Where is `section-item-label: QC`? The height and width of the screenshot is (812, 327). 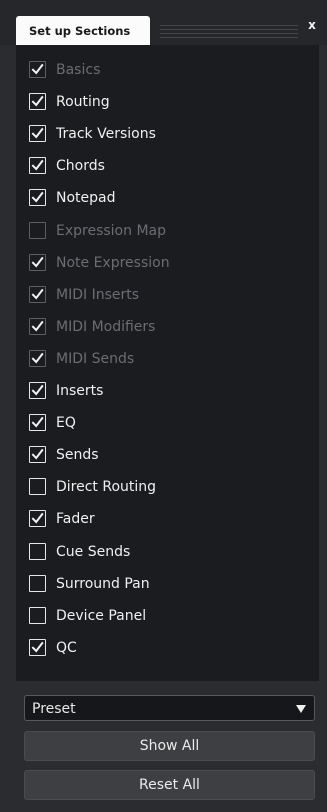
section-item-label: QC is located at coordinates (66, 648).